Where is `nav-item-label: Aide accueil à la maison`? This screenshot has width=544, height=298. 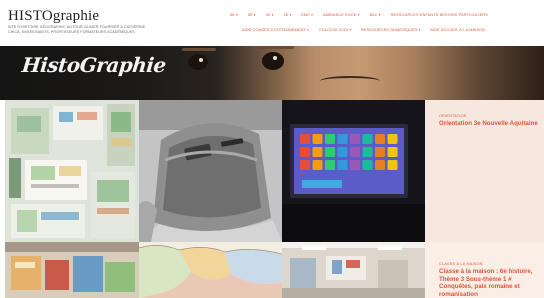 nav-item-label: Aide accueil à la maison is located at coordinates (458, 30).